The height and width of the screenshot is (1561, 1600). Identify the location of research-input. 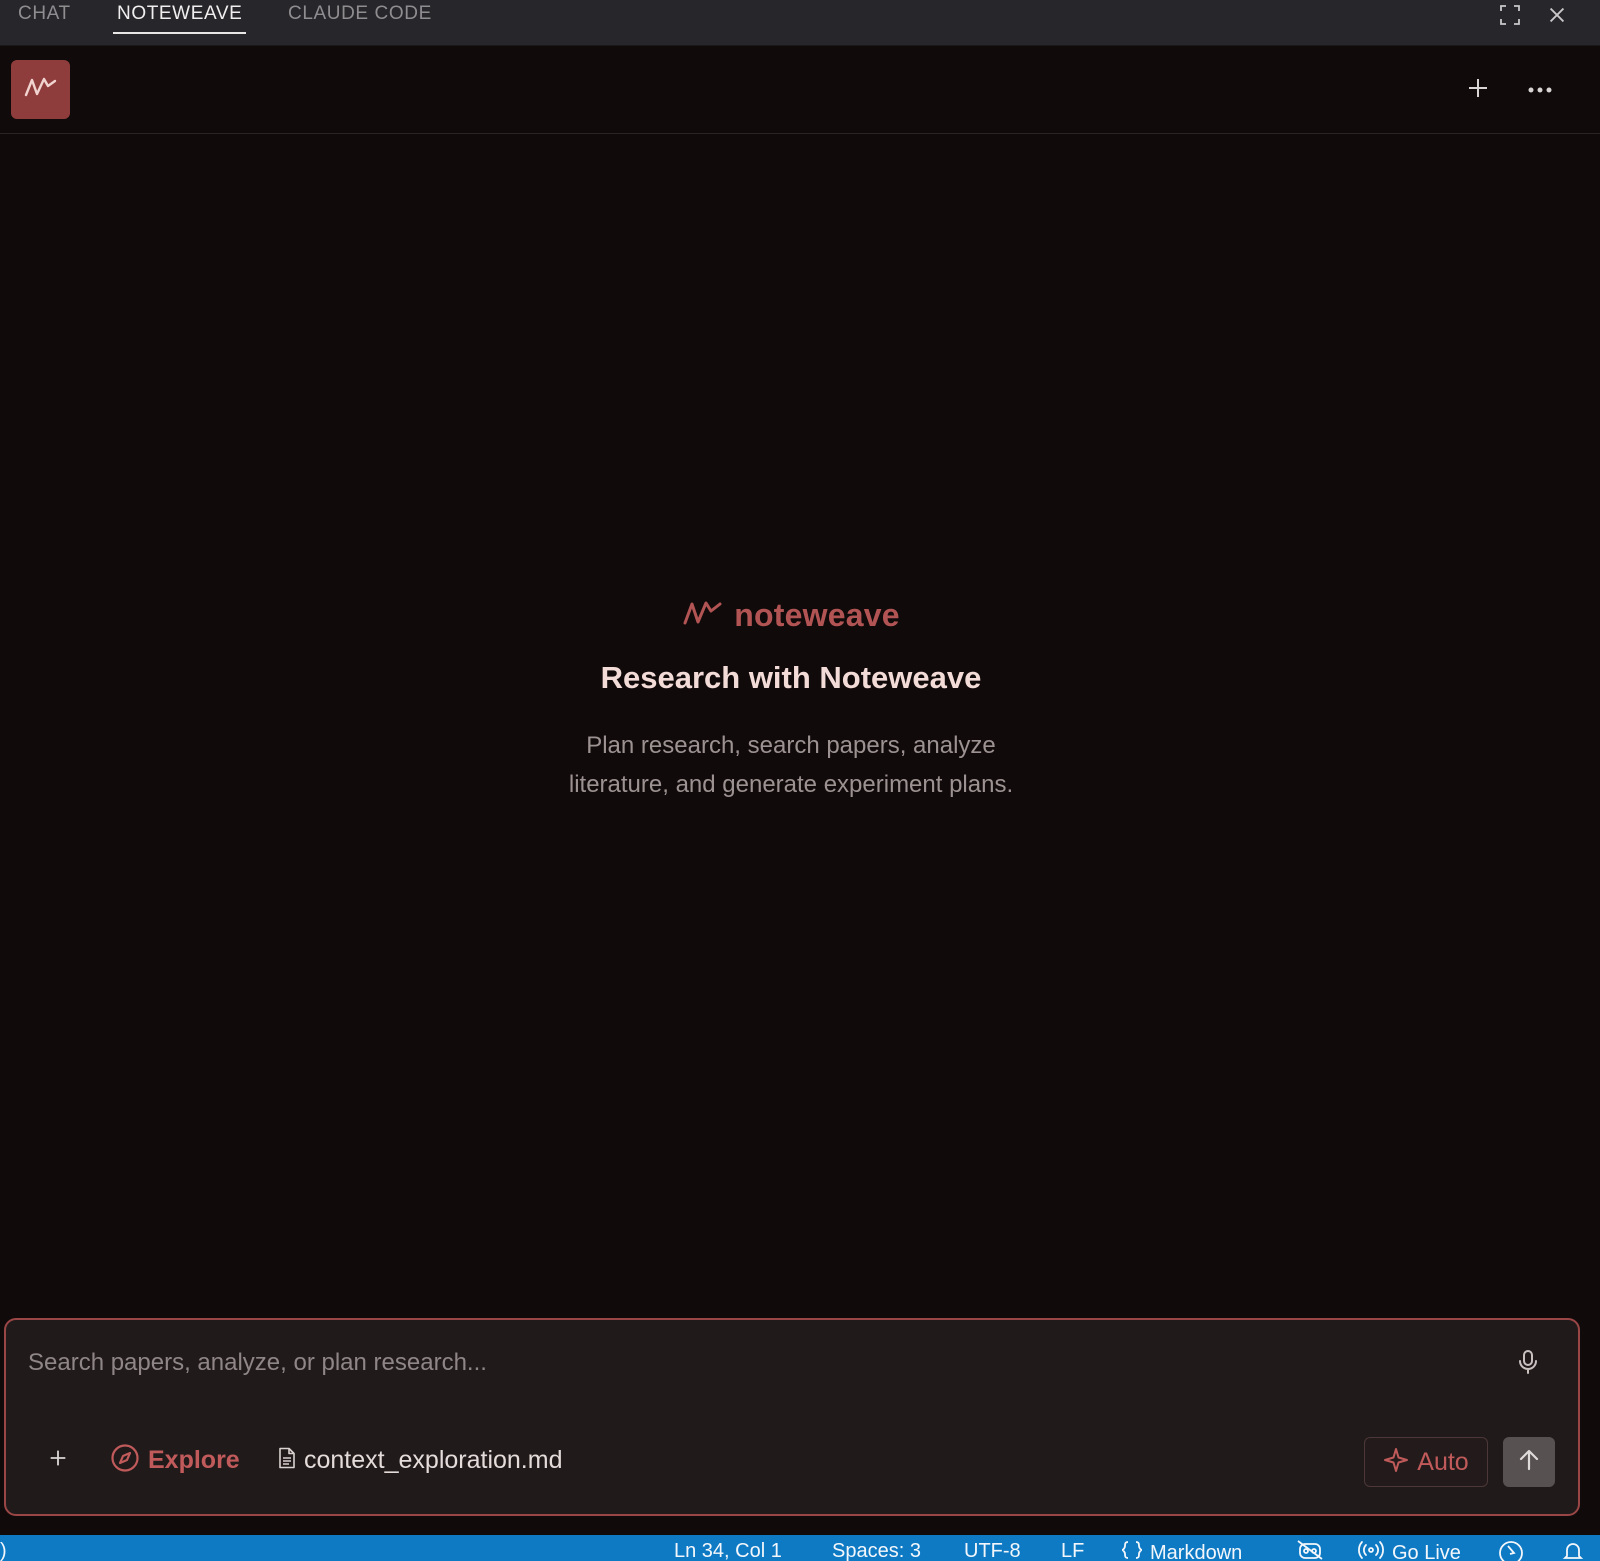
(753, 1363).